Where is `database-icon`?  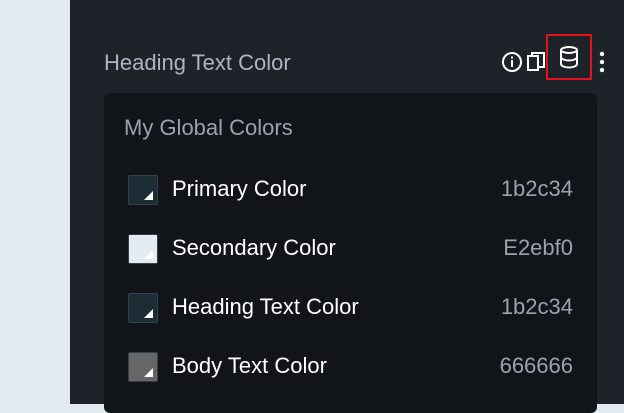
database-icon is located at coordinates (569, 57).